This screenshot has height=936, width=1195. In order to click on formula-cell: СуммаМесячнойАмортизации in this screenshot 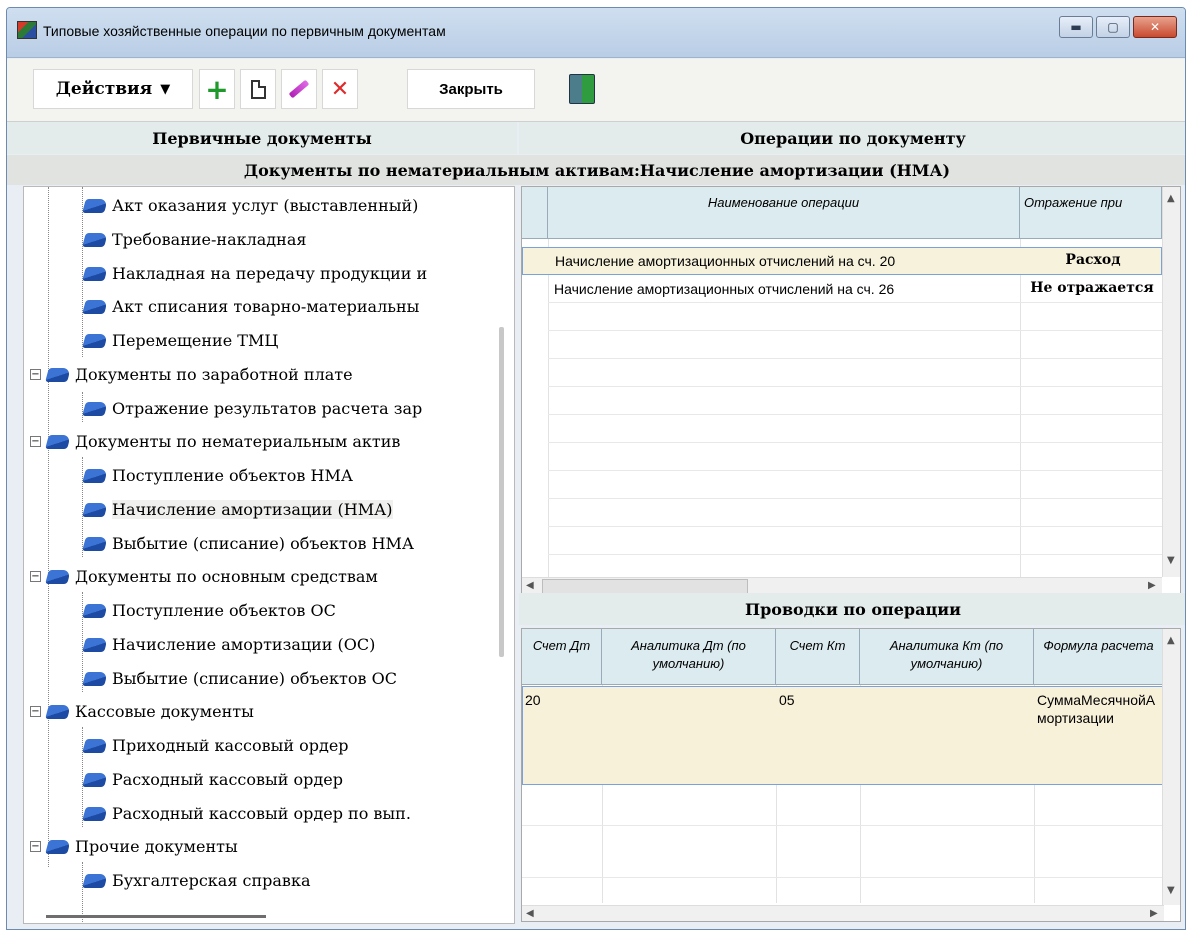, I will do `click(1096, 709)`.